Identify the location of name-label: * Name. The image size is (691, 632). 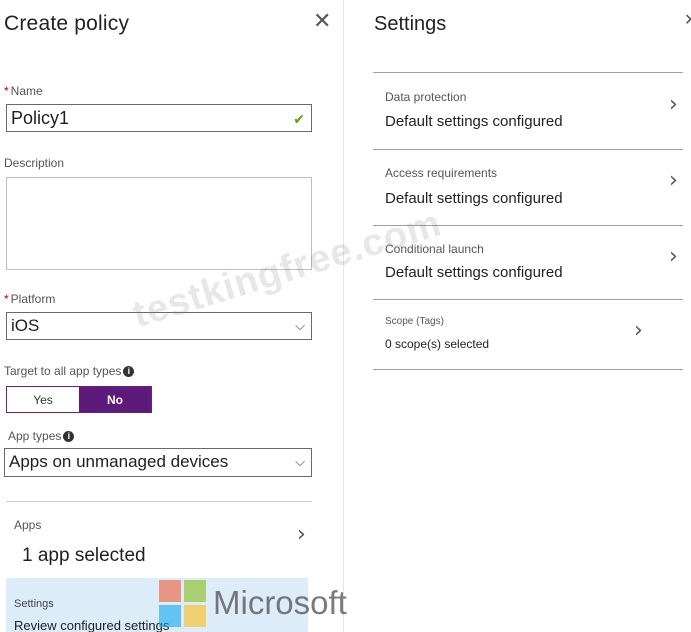
(23, 91).